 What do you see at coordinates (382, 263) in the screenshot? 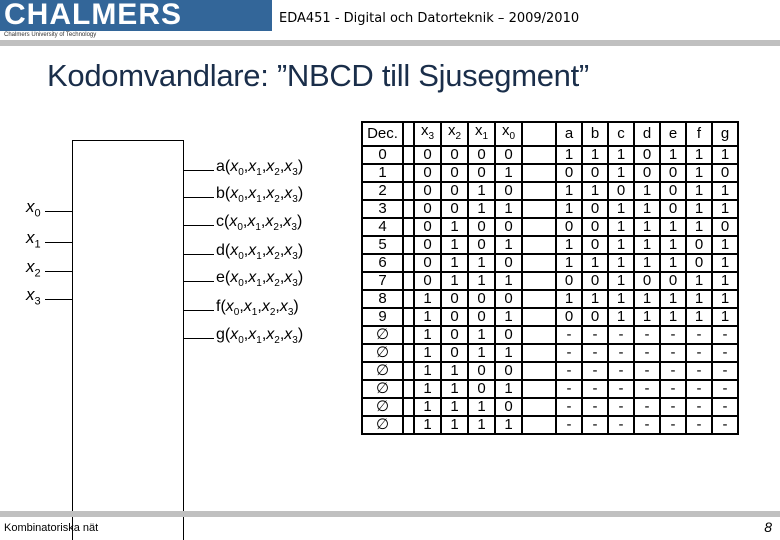
I see `cell-dec: 6` at bounding box center [382, 263].